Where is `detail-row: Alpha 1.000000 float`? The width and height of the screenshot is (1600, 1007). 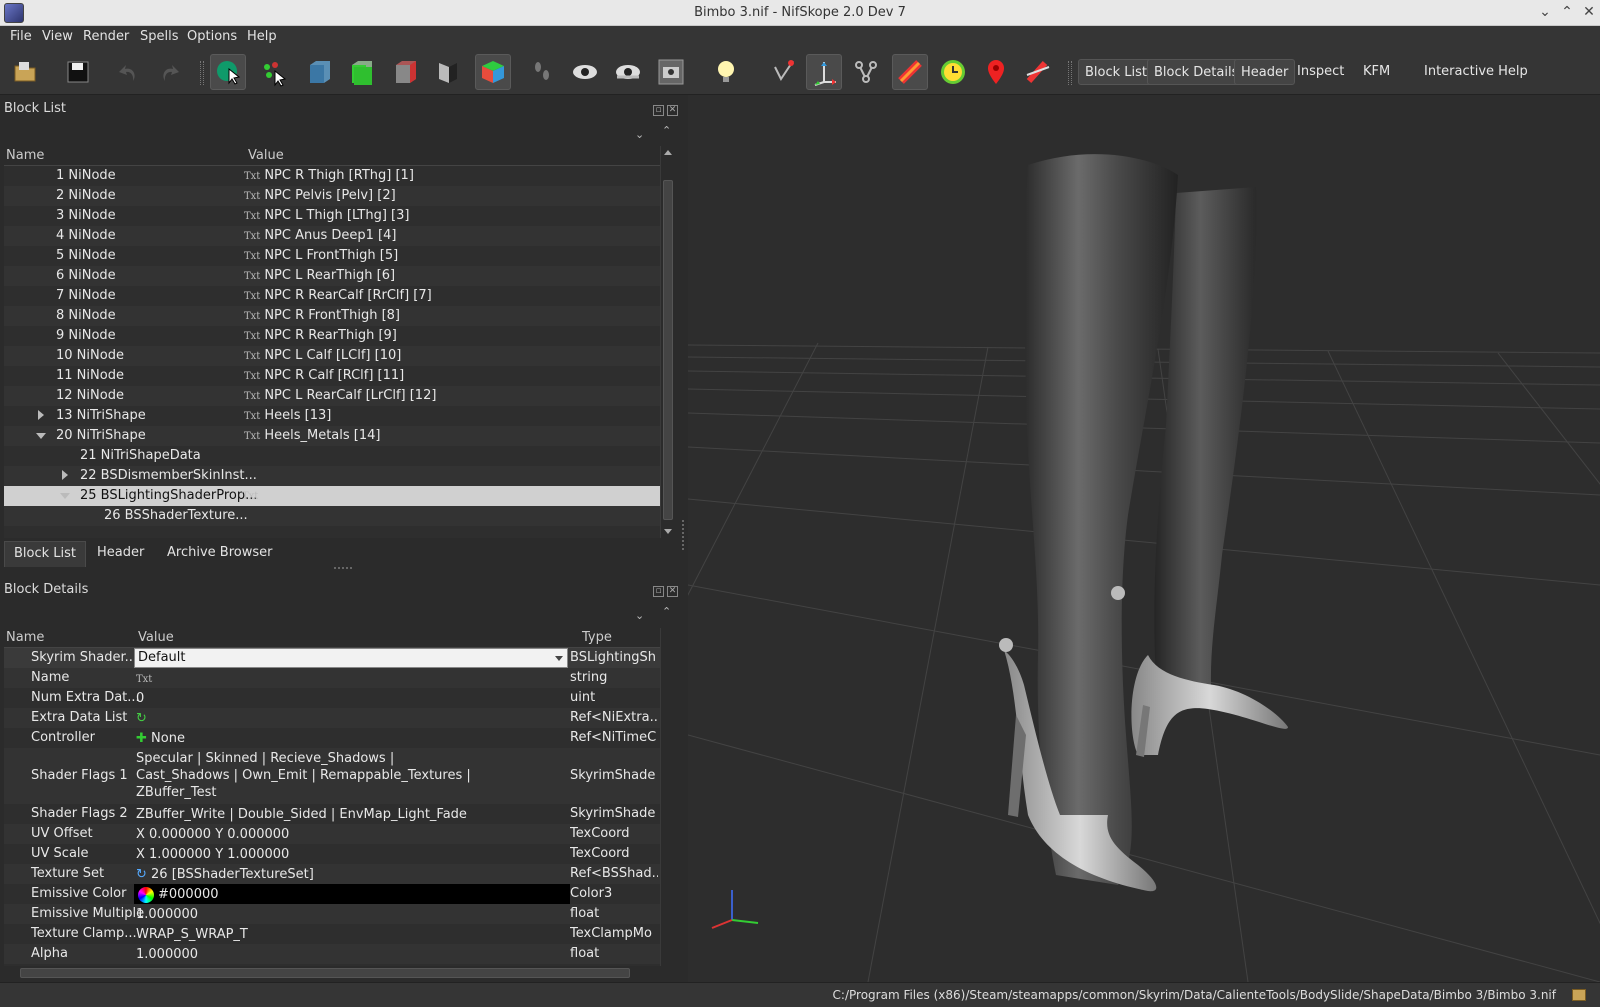
detail-row: Alpha 1.000000 float is located at coordinates (332, 954).